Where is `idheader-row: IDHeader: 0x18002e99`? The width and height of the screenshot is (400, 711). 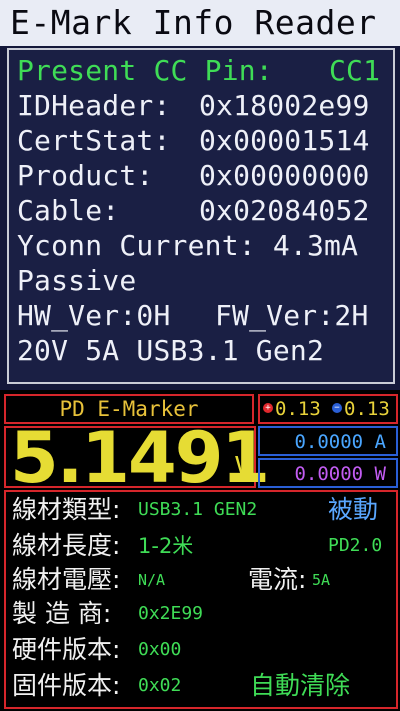
idheader-row: IDHeader: 0x18002e99 is located at coordinates (193, 106).